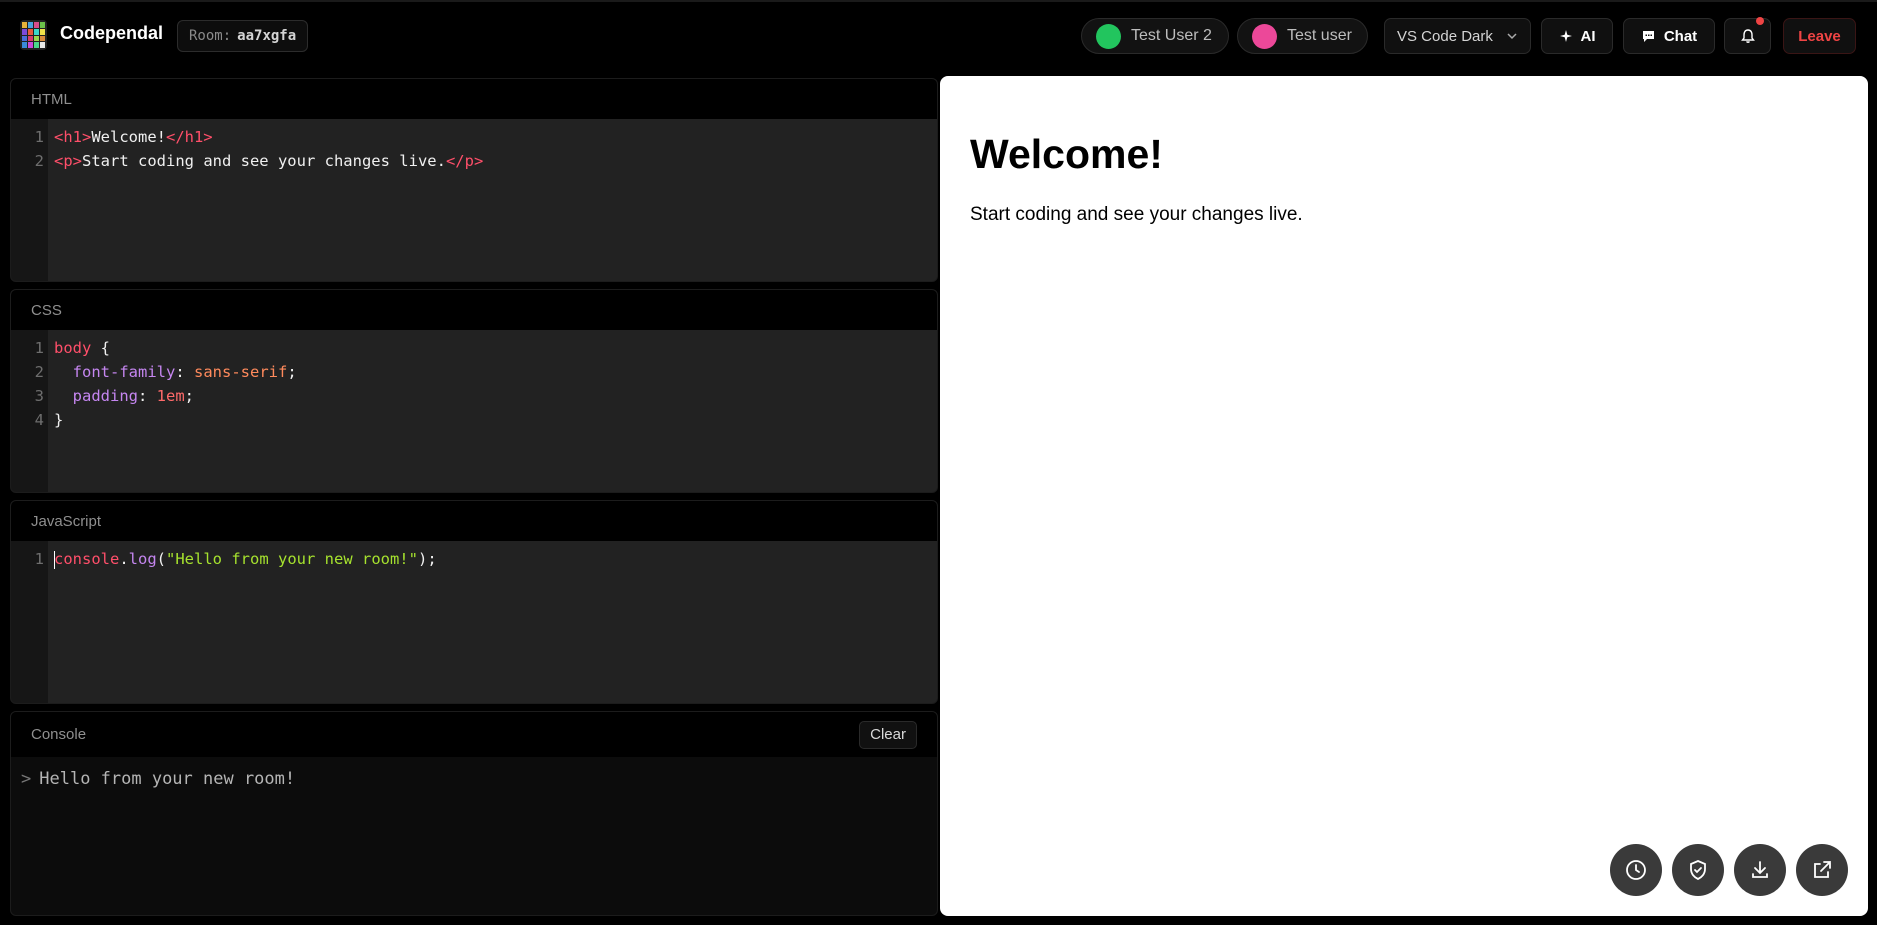 The height and width of the screenshot is (925, 1877). I want to click on code-line: 3 padding: 1em;, so click(114, 396).